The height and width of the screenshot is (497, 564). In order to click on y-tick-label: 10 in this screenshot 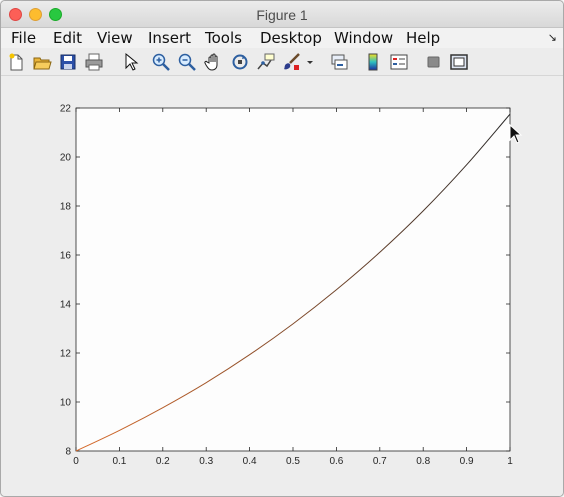, I will do `click(66, 403)`.